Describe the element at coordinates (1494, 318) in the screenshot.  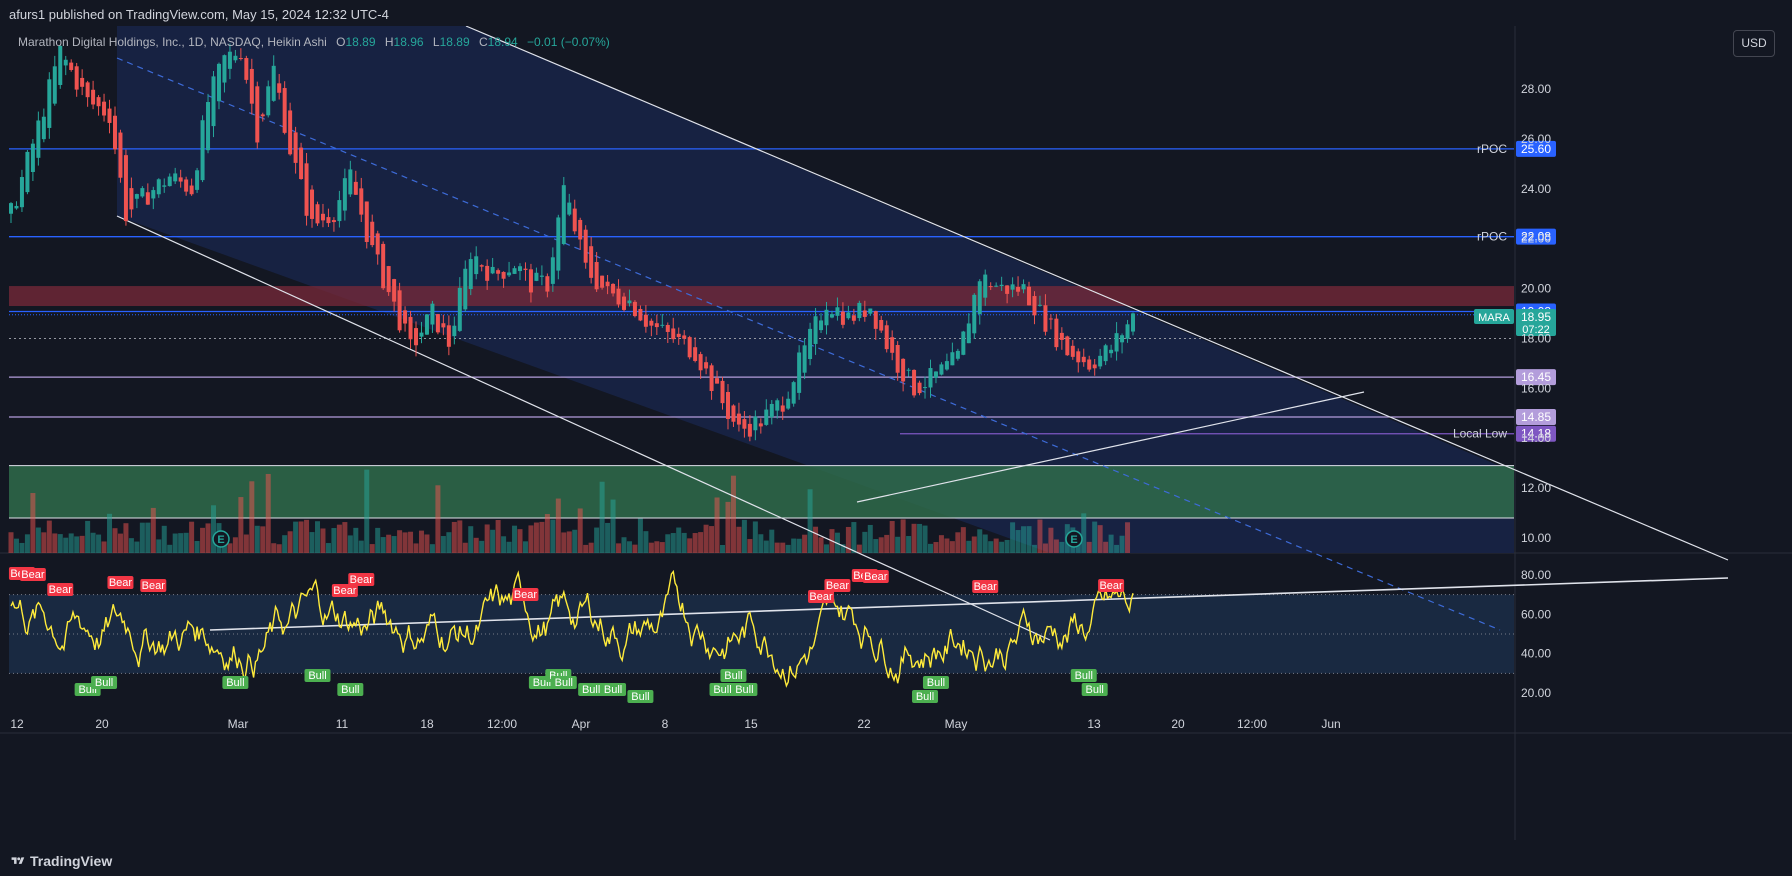
I see `symbol-tag-label: MARA` at that location.